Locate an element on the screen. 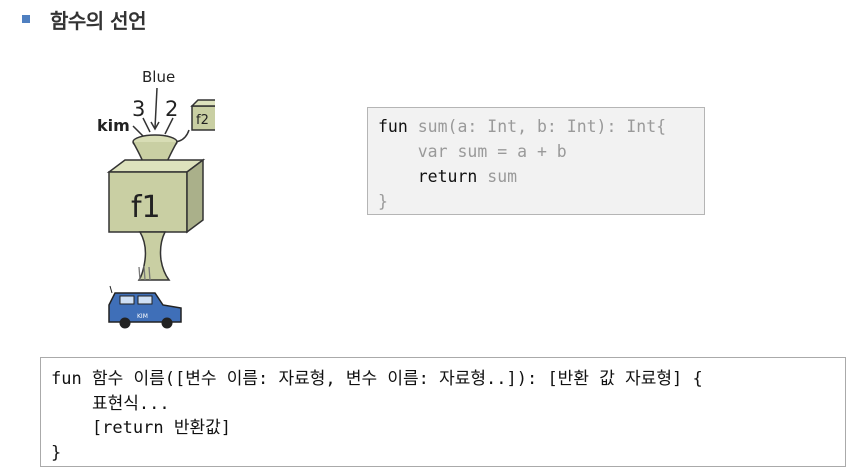 Image resolution: width=852 pixels, height=473 pixels. code-fragment: sum(a: Int, b: Int): Int{ is located at coordinates (537, 126).